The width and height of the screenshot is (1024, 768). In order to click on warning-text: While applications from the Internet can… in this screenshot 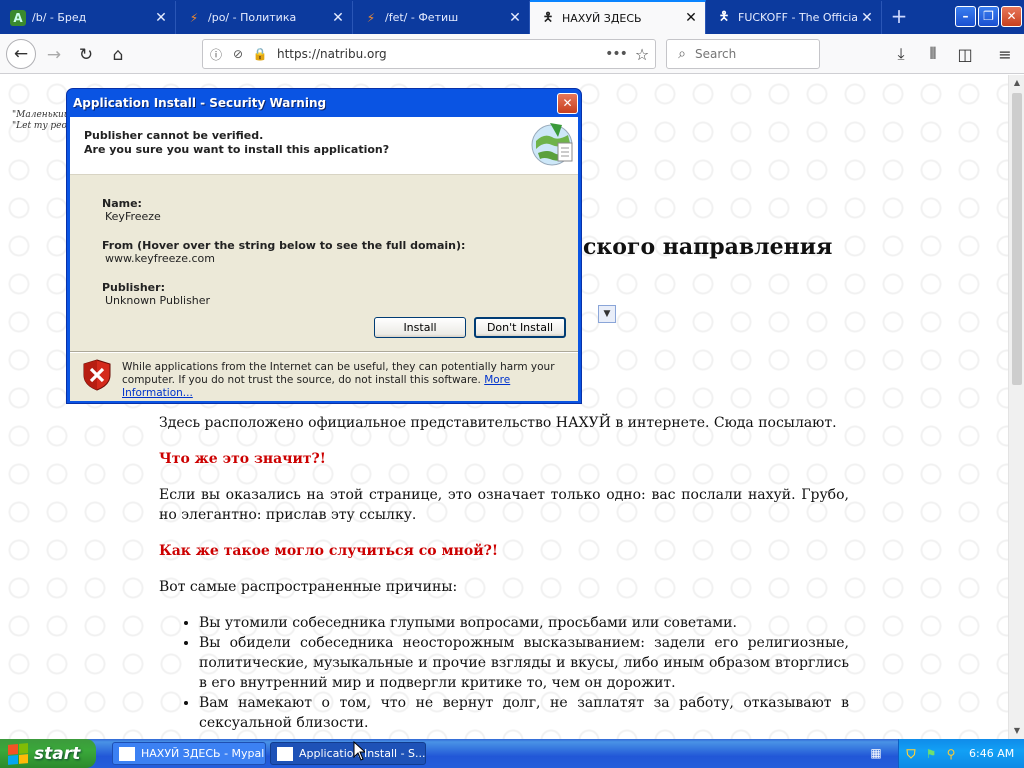, I will do `click(347, 380)`.